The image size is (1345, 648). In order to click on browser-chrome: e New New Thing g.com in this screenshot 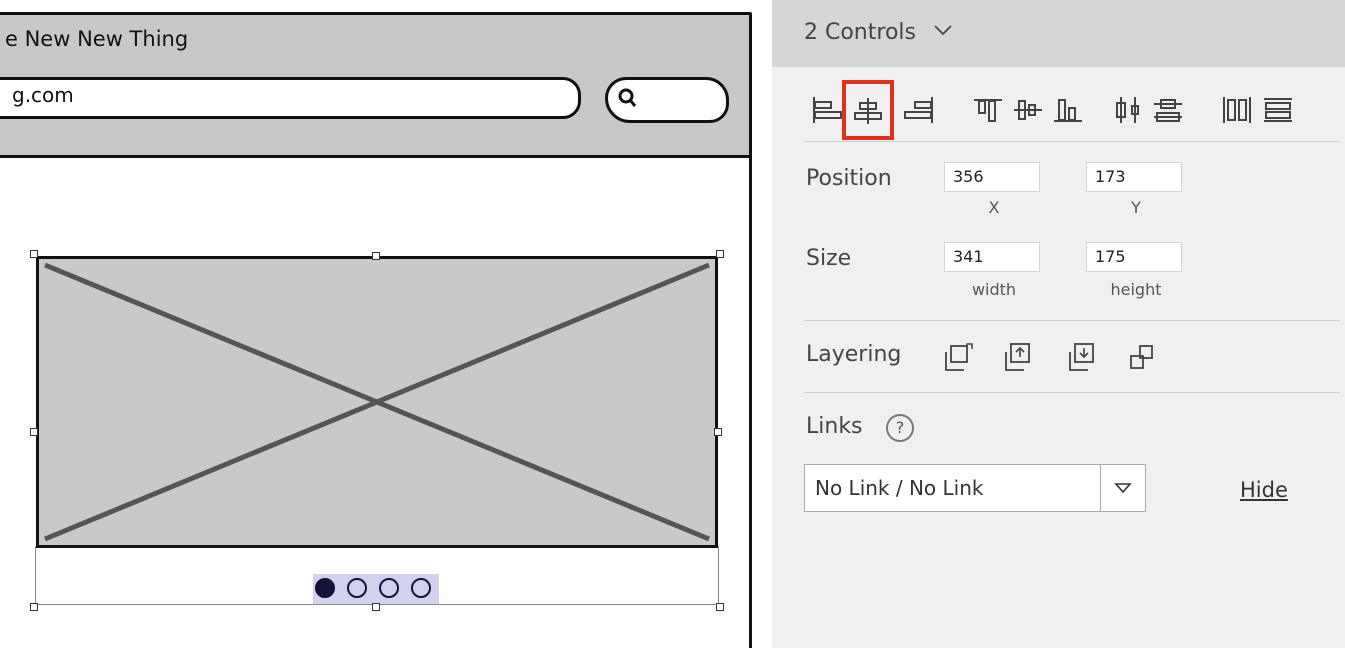, I will do `click(374, 86)`.